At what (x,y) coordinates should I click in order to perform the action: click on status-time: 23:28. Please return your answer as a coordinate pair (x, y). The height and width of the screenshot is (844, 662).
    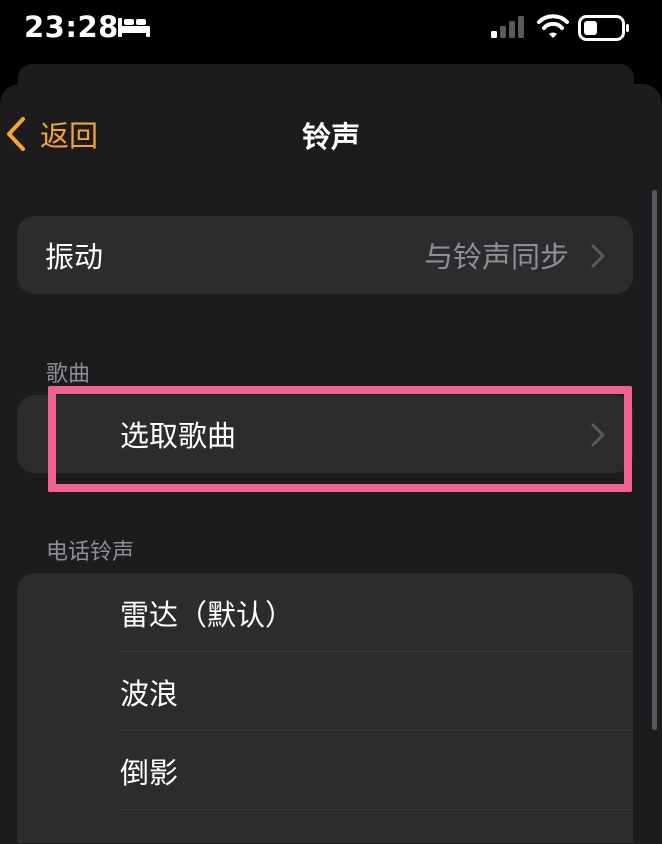
    Looking at the image, I should click on (71, 27).